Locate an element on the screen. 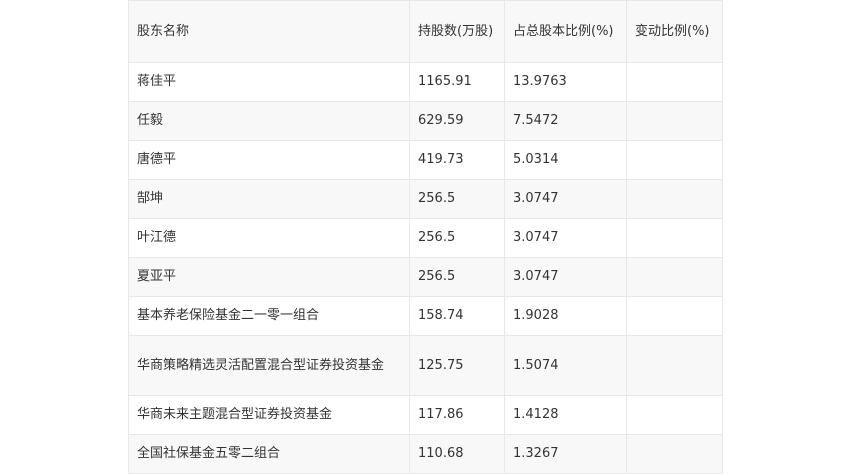 The width and height of the screenshot is (850, 474). cell-name: 唐德平 is located at coordinates (269, 160).